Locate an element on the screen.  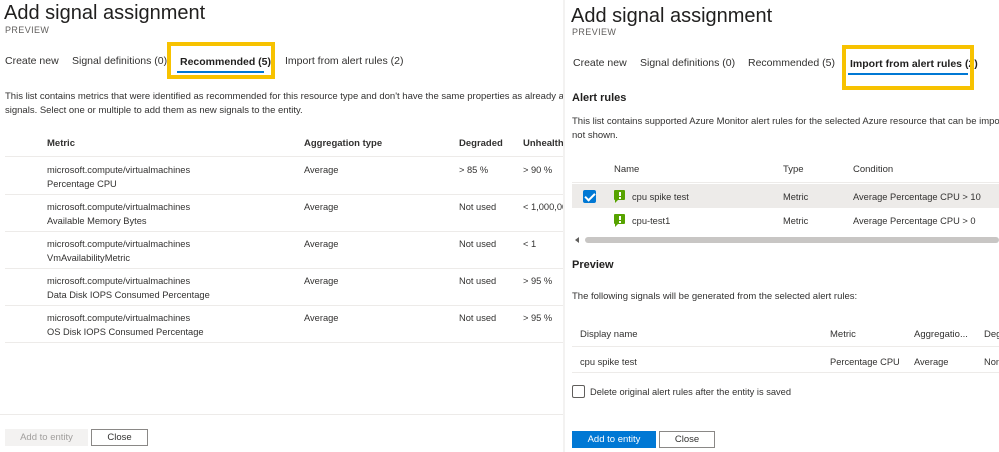
description-line: not shown. is located at coordinates (595, 135).